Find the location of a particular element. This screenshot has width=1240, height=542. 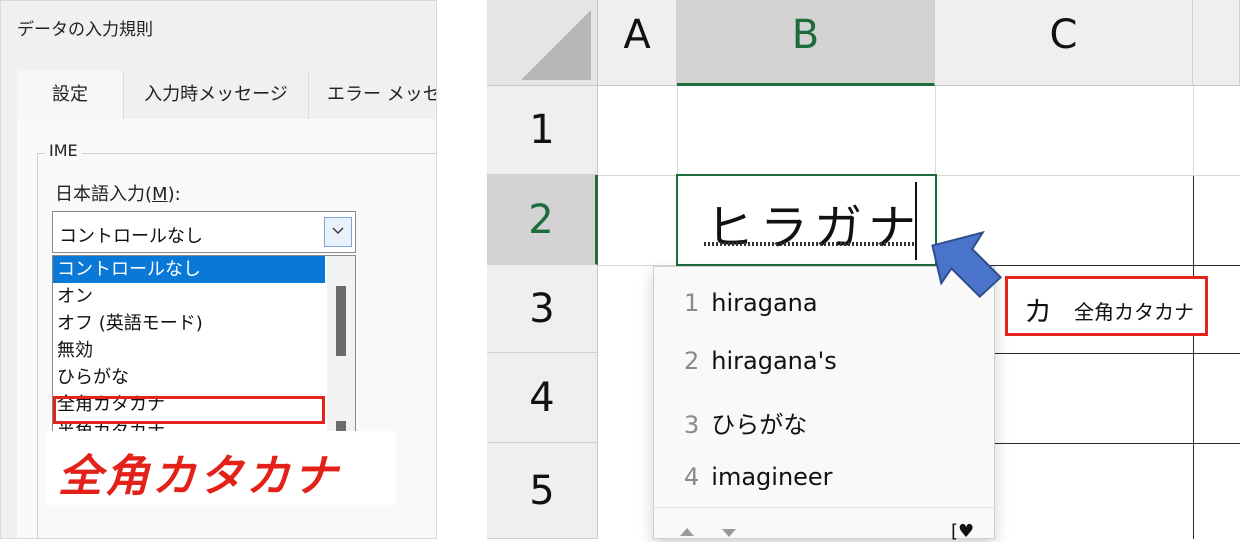

active-cell-b2: ヒラガナ is located at coordinates (806, 220).